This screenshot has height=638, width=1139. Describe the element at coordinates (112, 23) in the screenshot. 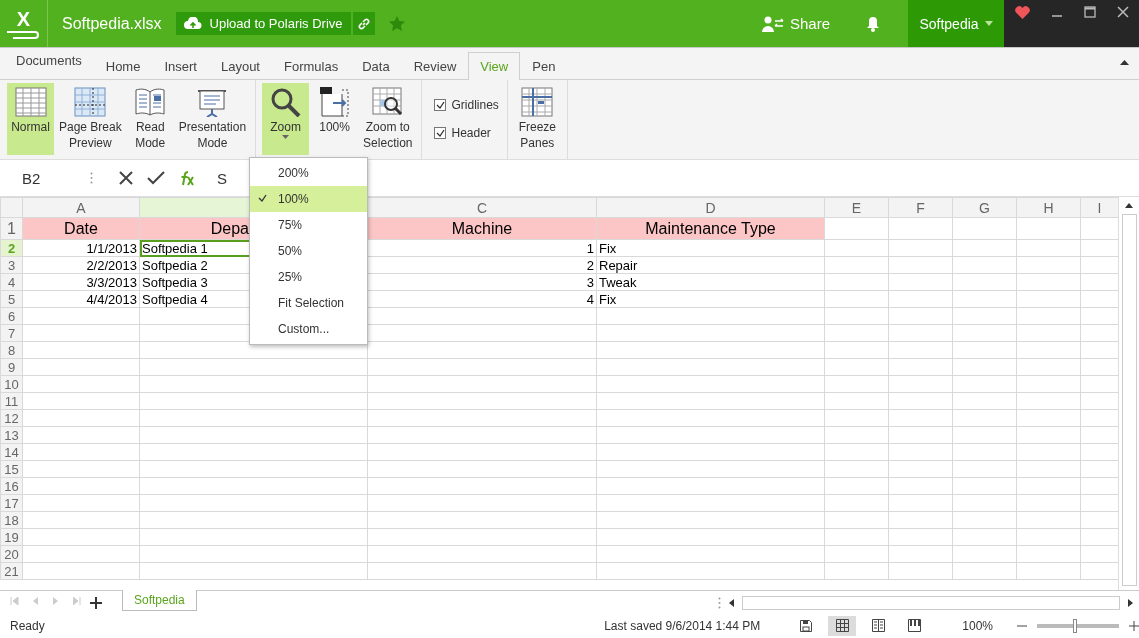

I see `file-name: Softpedia.xlsx` at that location.